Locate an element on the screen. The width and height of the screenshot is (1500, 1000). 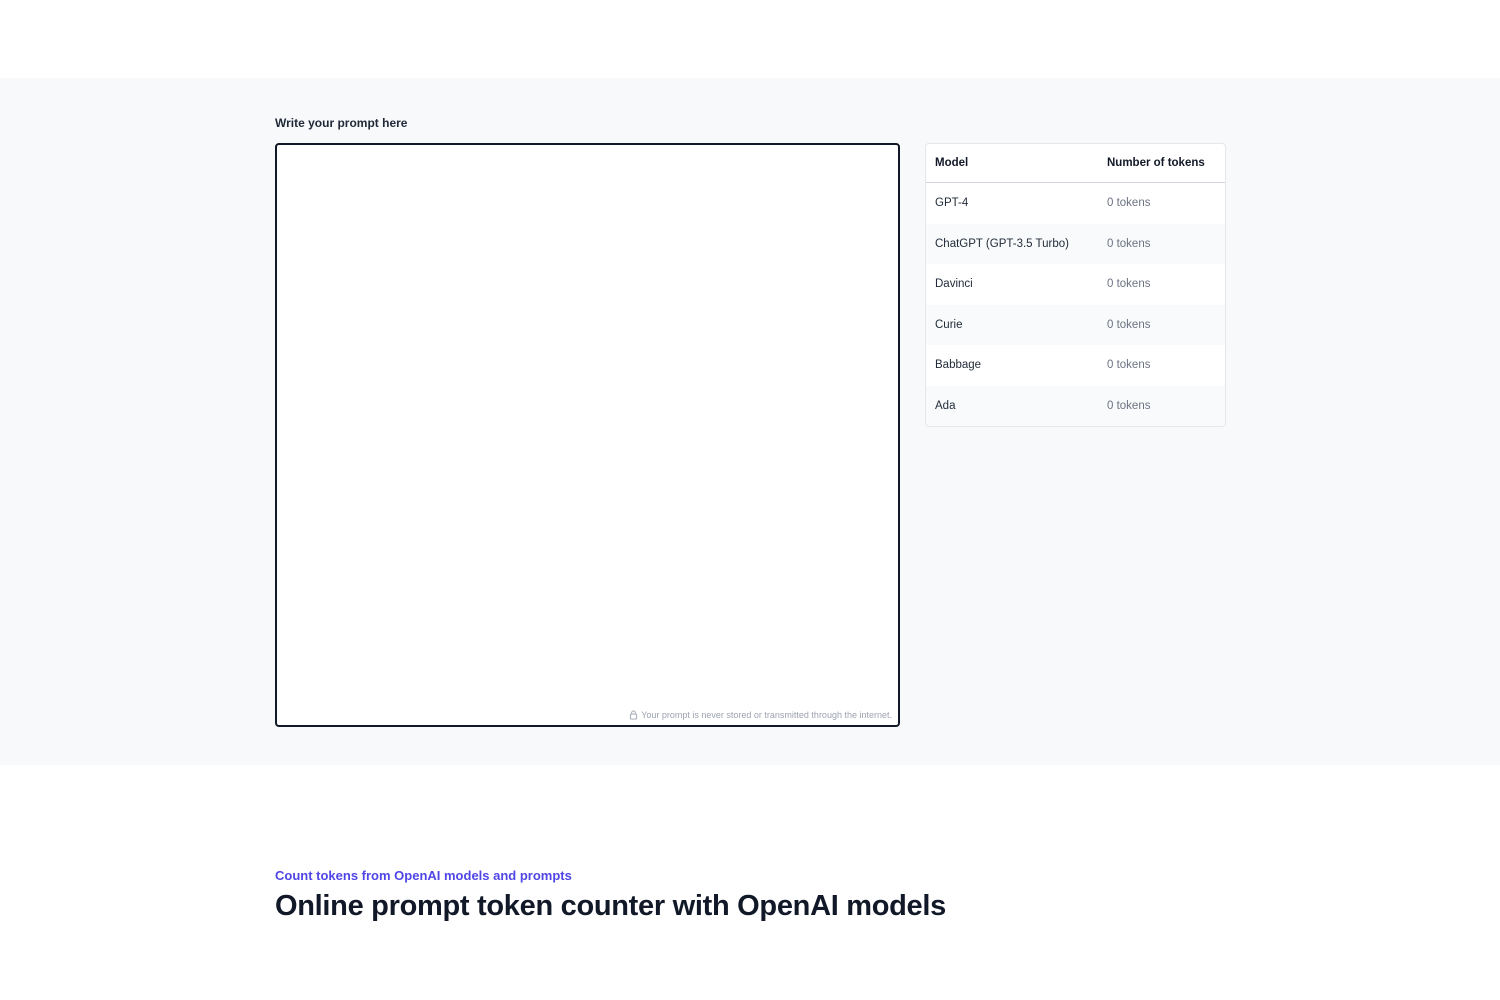
table-row: Curie 0 tokens is located at coordinates (1075, 324).